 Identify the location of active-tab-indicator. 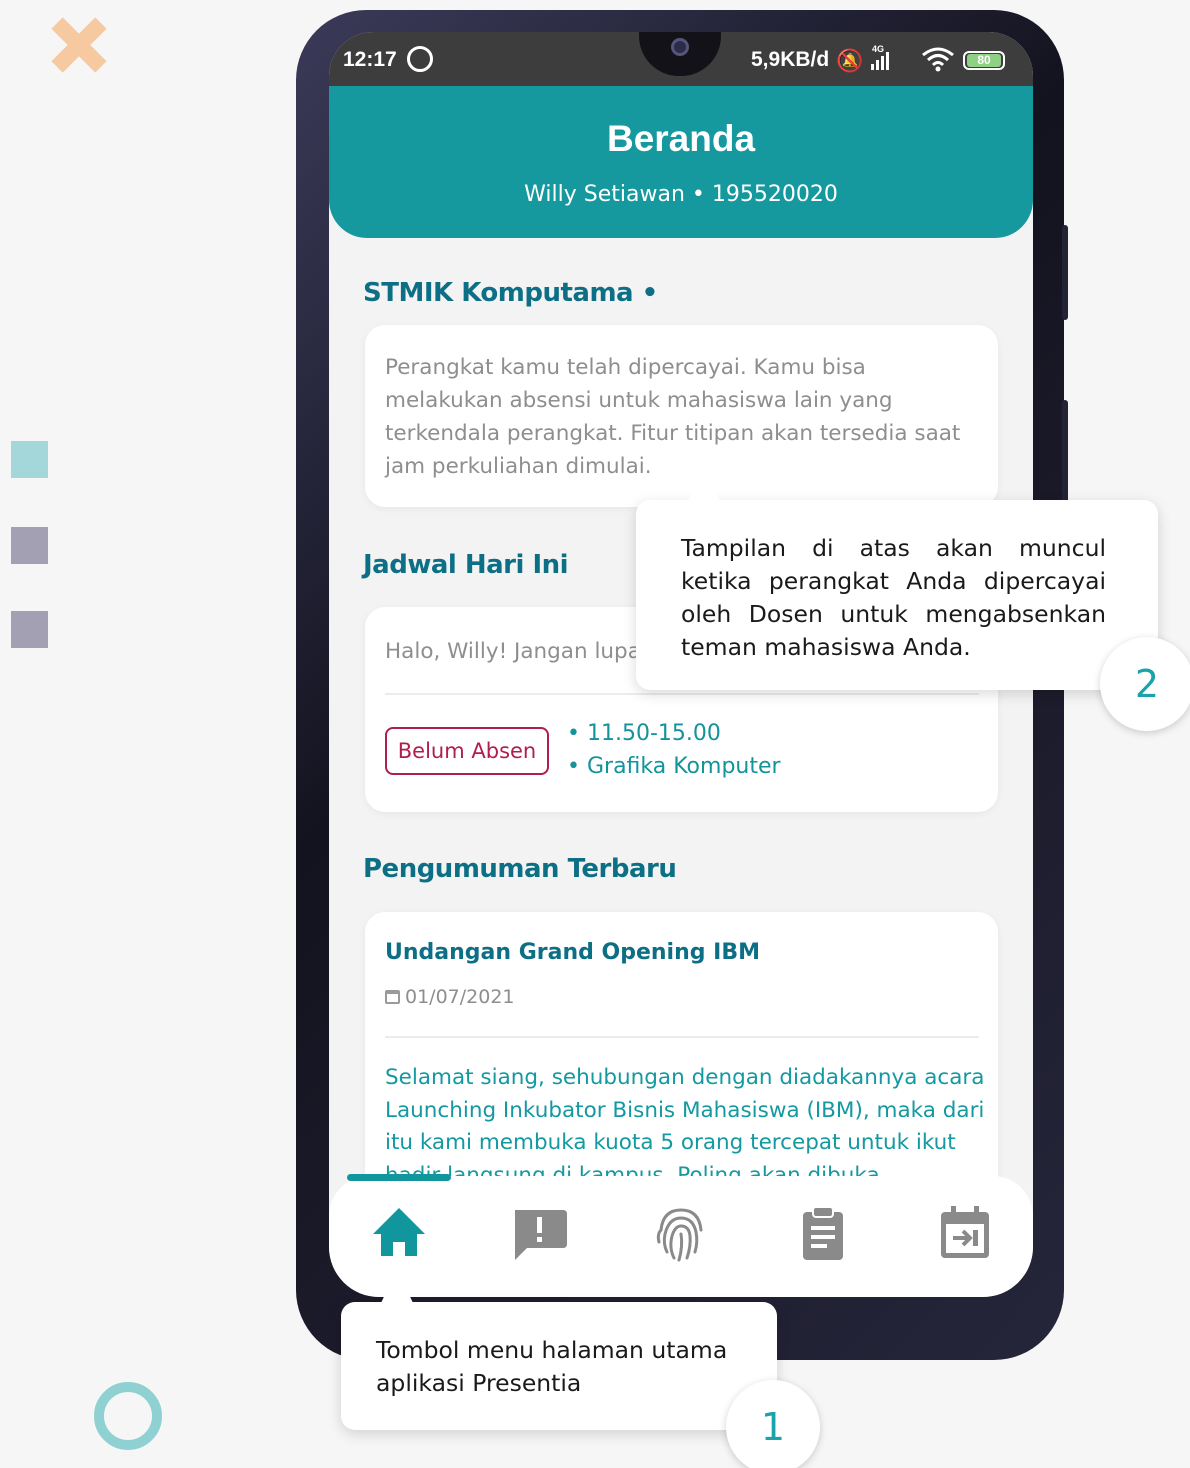
(399, 1177).